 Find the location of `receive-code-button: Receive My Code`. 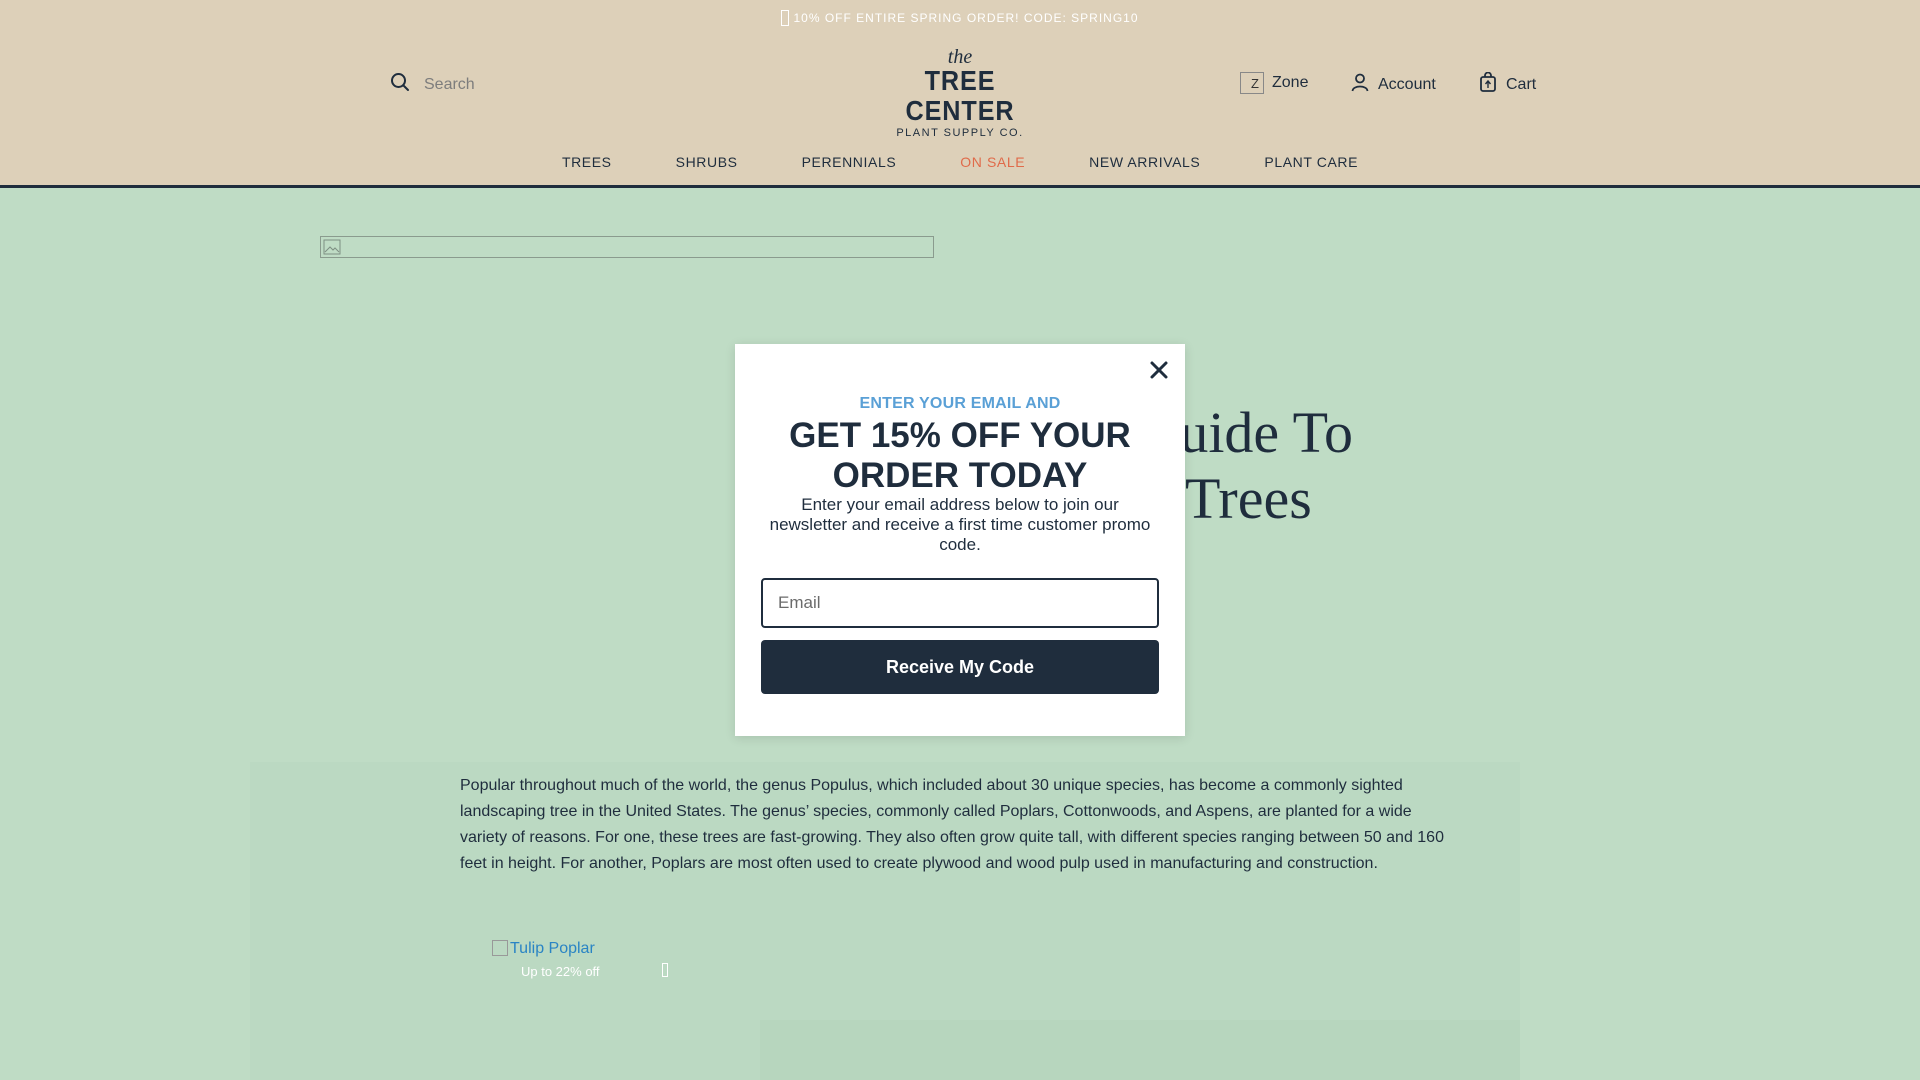

receive-code-button: Receive My Code is located at coordinates (960, 667).